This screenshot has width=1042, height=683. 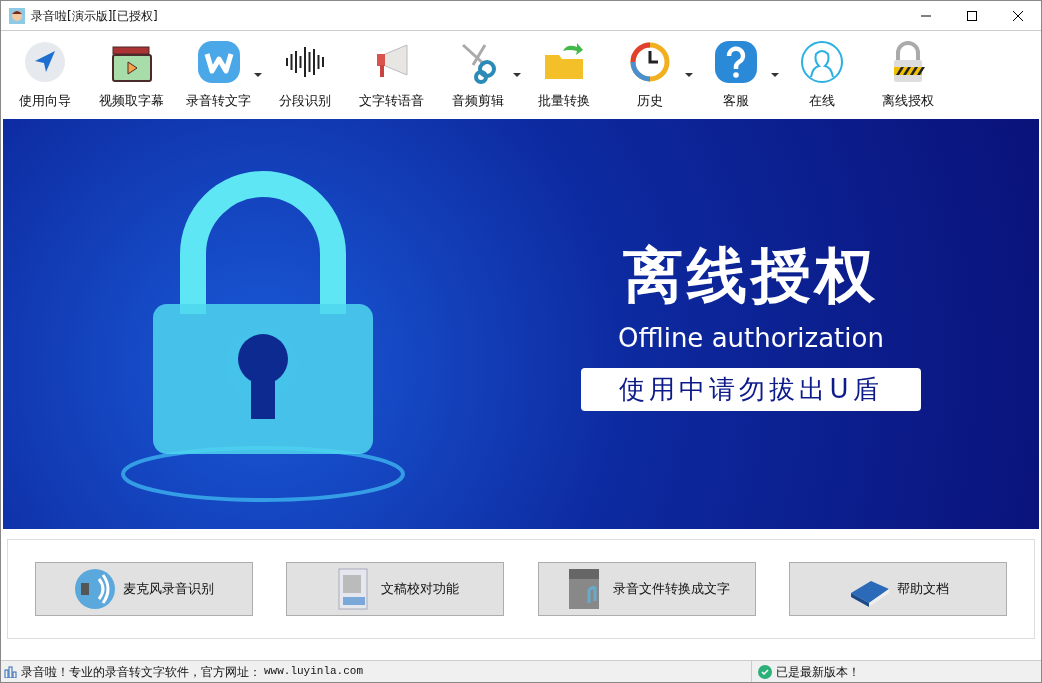 I want to click on status-message: 录音啦！专业的录音转文字软件，官方网址：, so click(x=141, y=672).